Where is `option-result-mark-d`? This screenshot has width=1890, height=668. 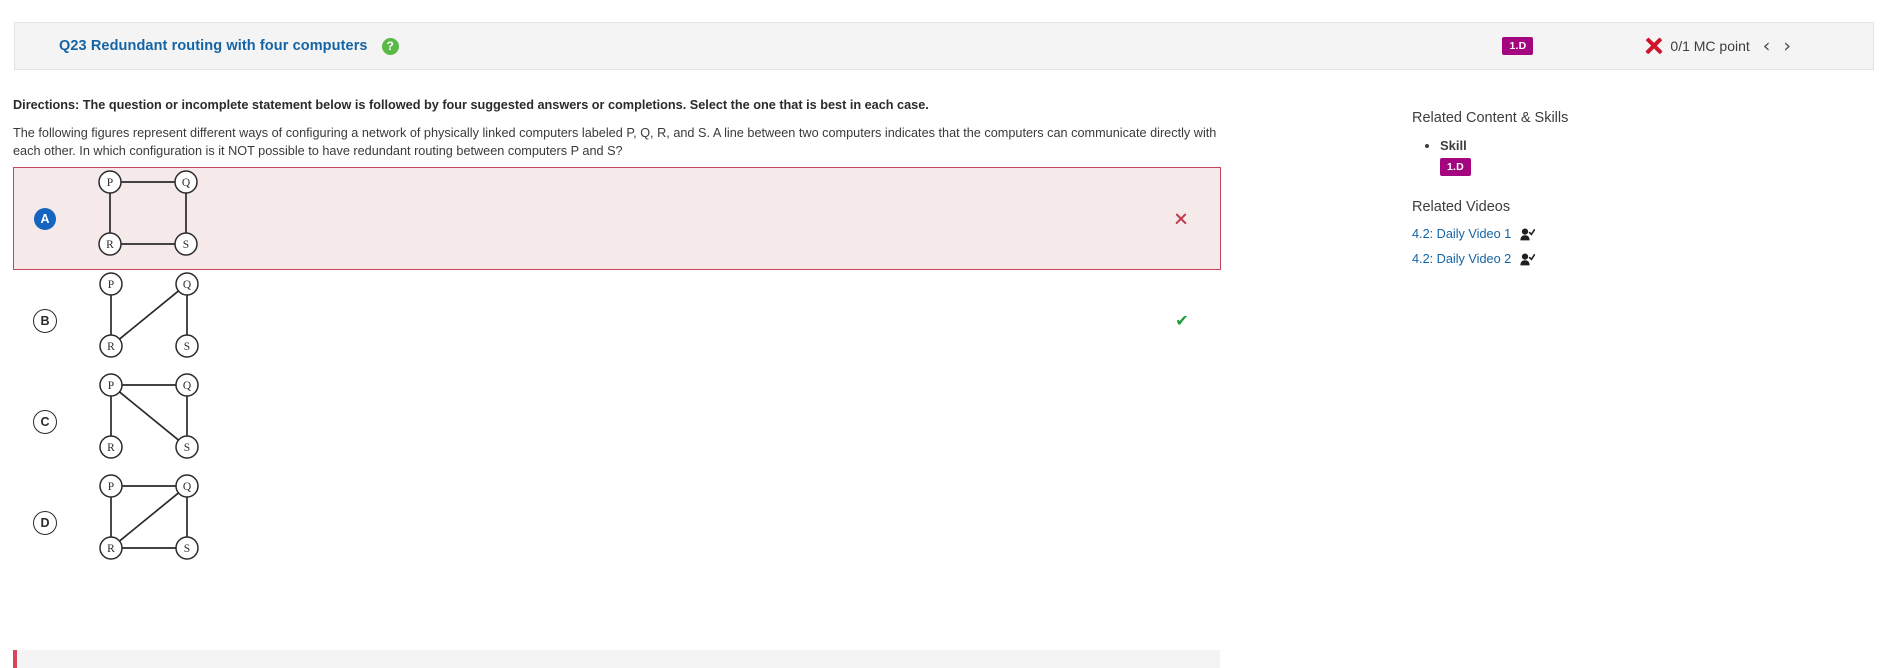 option-result-mark-d is located at coordinates (1182, 523).